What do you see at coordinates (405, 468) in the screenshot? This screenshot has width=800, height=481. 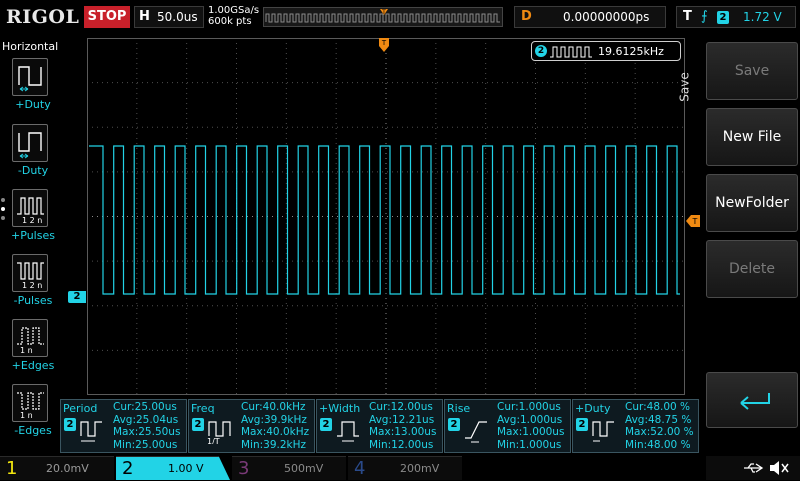 I see `channel-4-tab: 4 200mV` at bounding box center [405, 468].